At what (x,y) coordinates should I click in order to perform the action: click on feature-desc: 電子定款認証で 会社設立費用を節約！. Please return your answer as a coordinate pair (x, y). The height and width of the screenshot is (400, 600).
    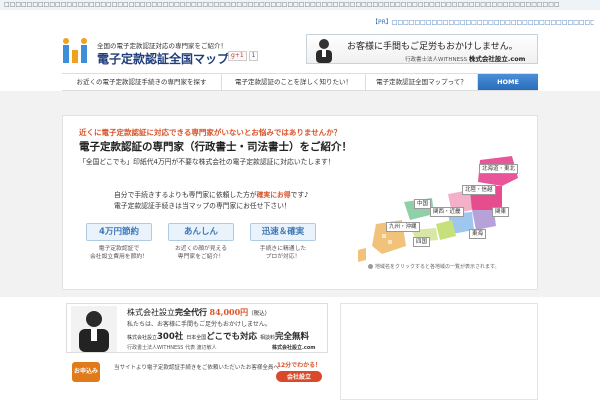
    Looking at the image, I should click on (119, 253).